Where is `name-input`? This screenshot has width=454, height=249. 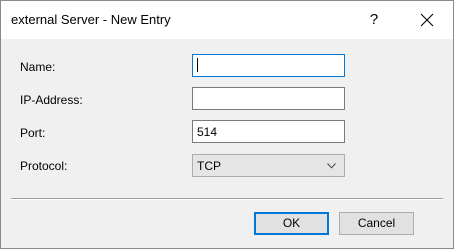
name-input is located at coordinates (268, 65).